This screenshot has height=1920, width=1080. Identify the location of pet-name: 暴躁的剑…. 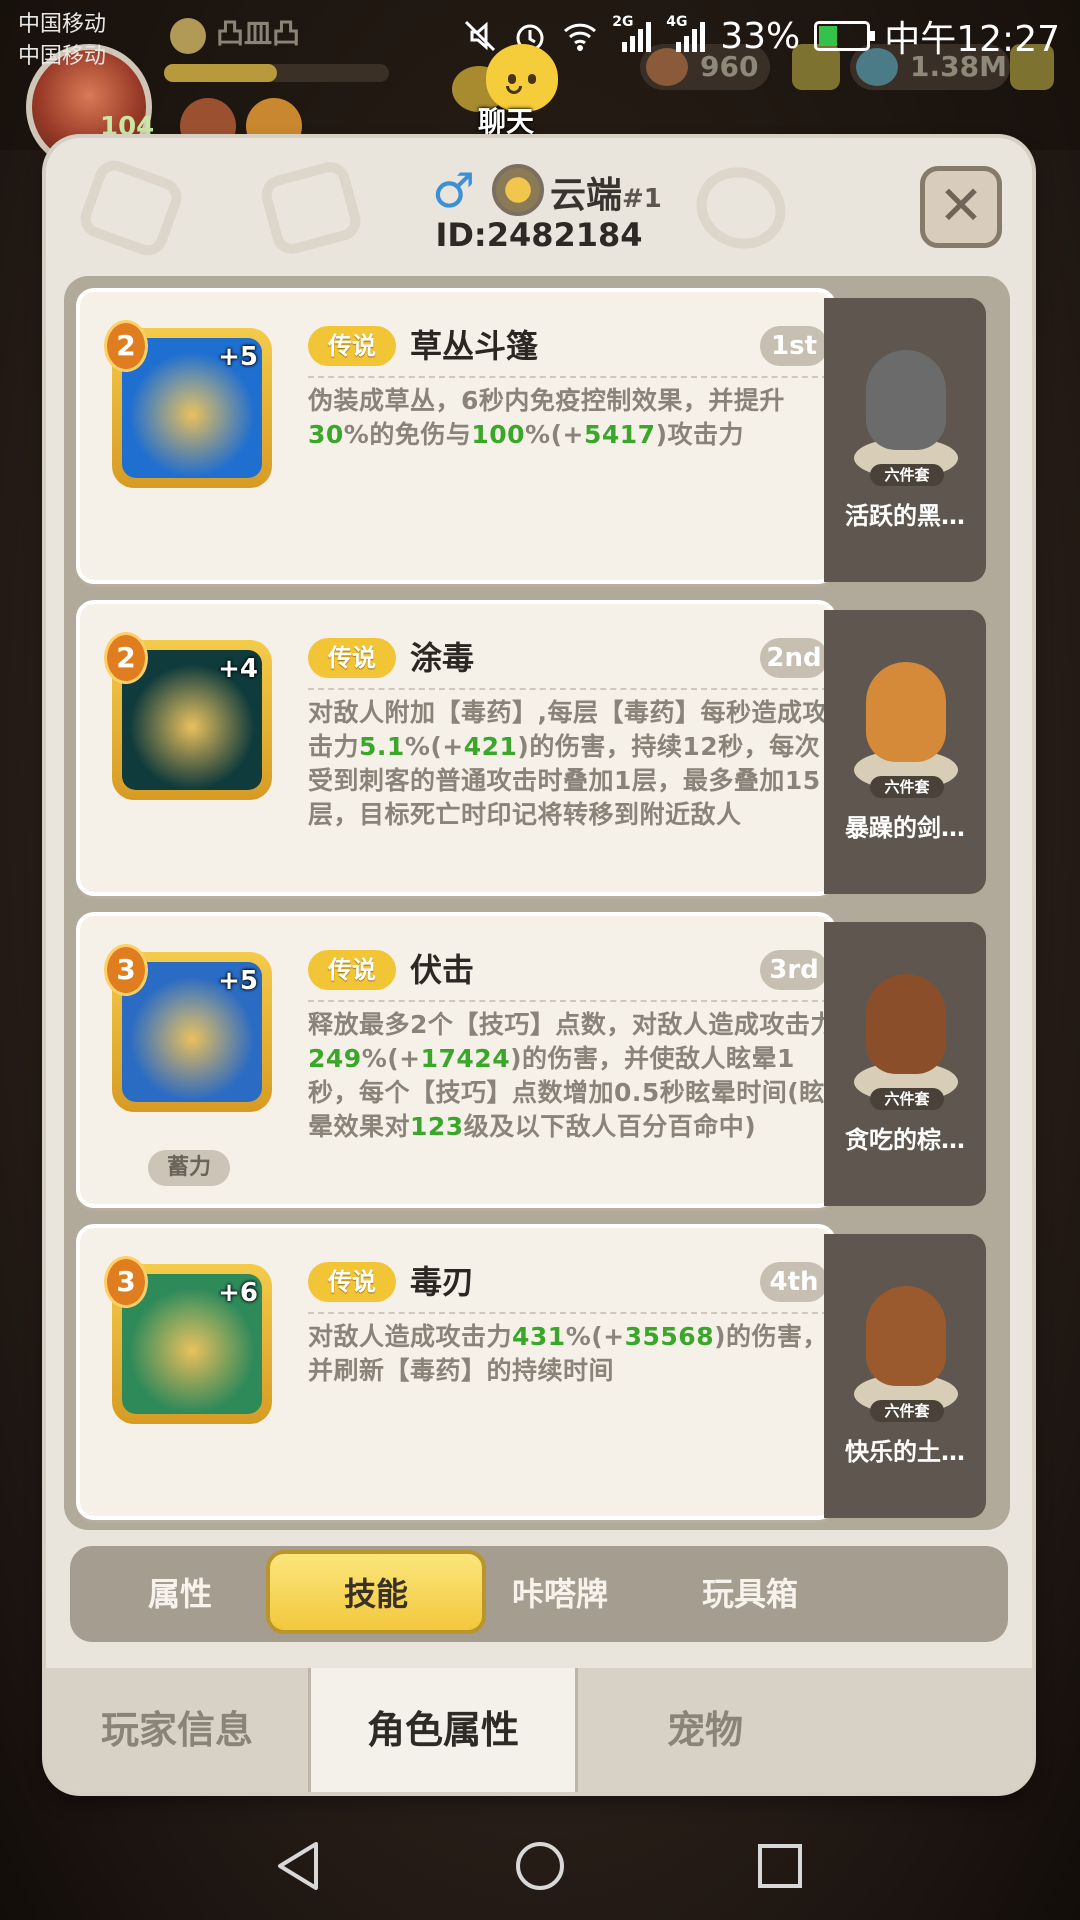
(905, 828).